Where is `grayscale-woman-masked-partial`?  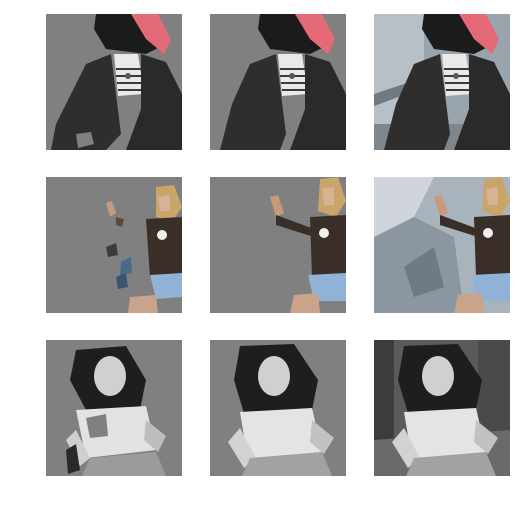
grayscale-woman-masked-partial is located at coordinates (114, 408).